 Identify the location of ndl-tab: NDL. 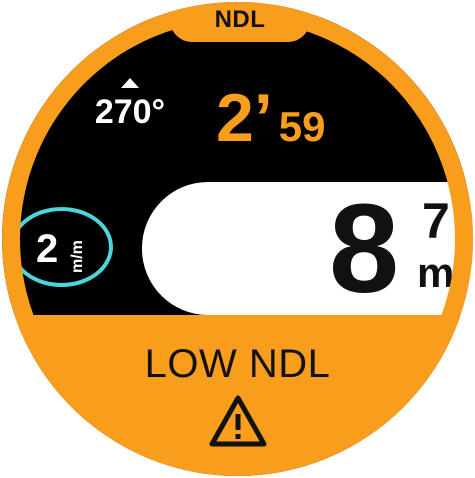
(240, 22).